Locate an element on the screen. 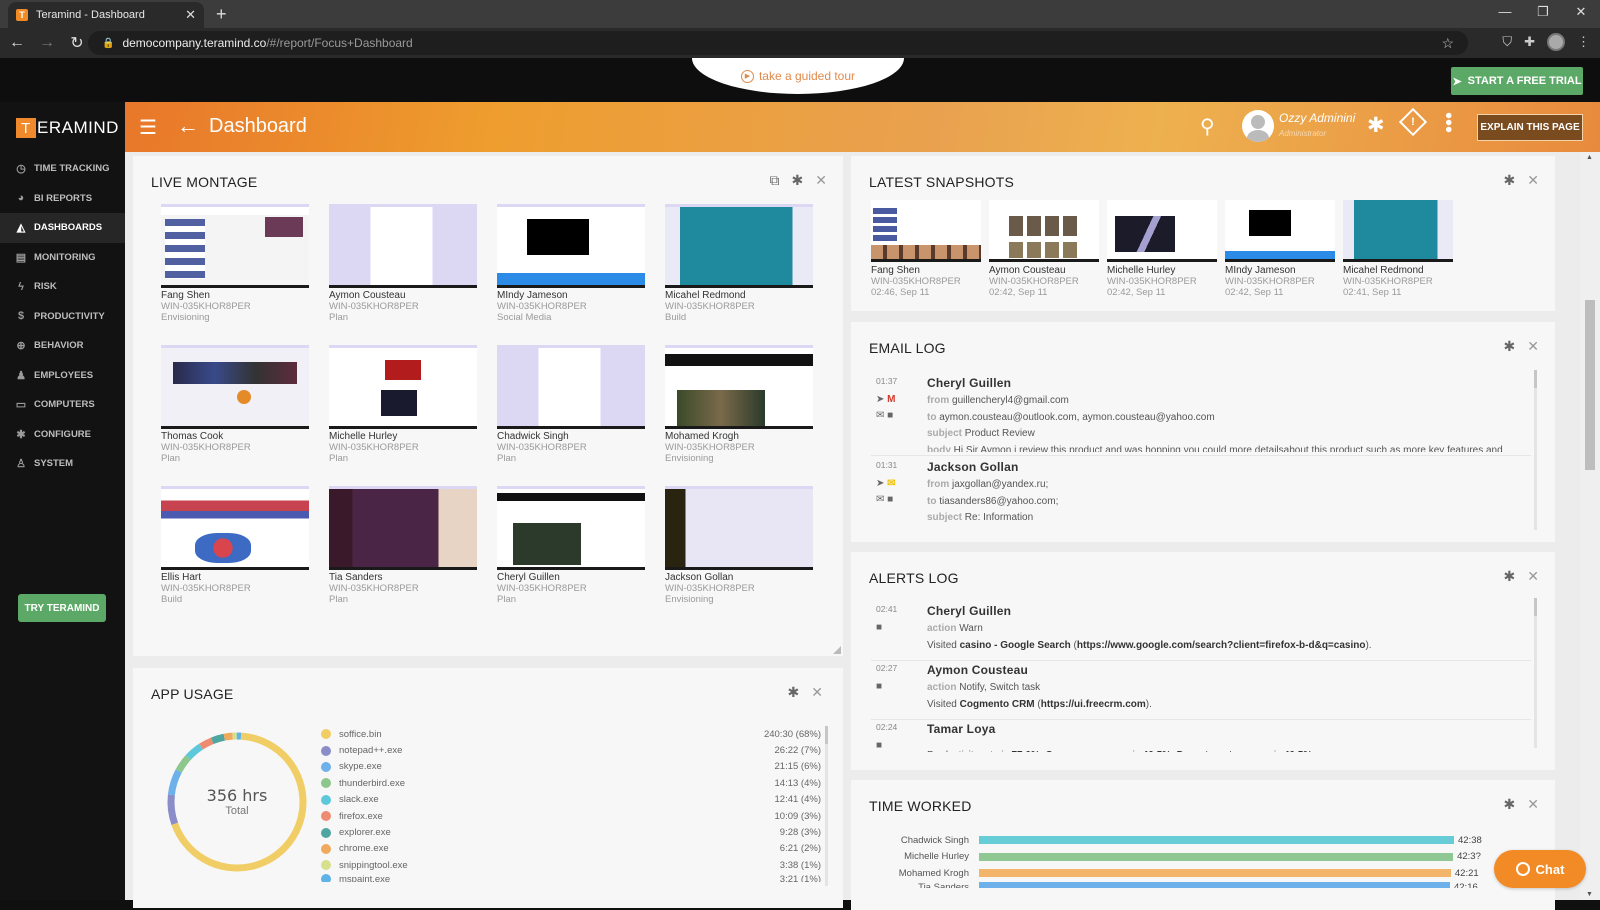 This screenshot has width=1600, height=910. email-log-scrollbar is located at coordinates (1535, 450).